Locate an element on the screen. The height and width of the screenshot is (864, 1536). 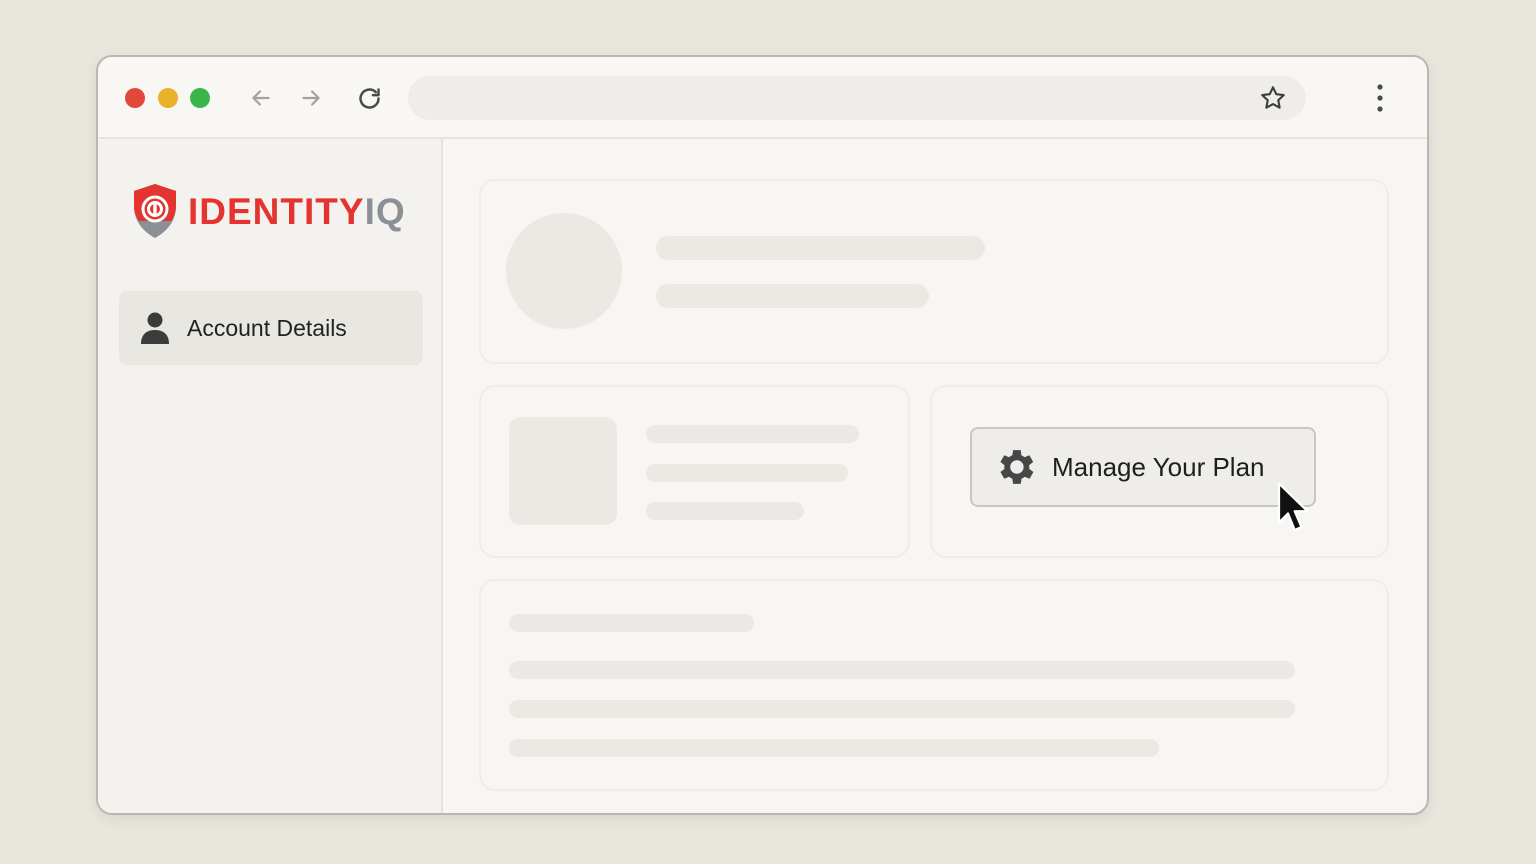
sidebar-item-label: Account Details is located at coordinates (267, 327).